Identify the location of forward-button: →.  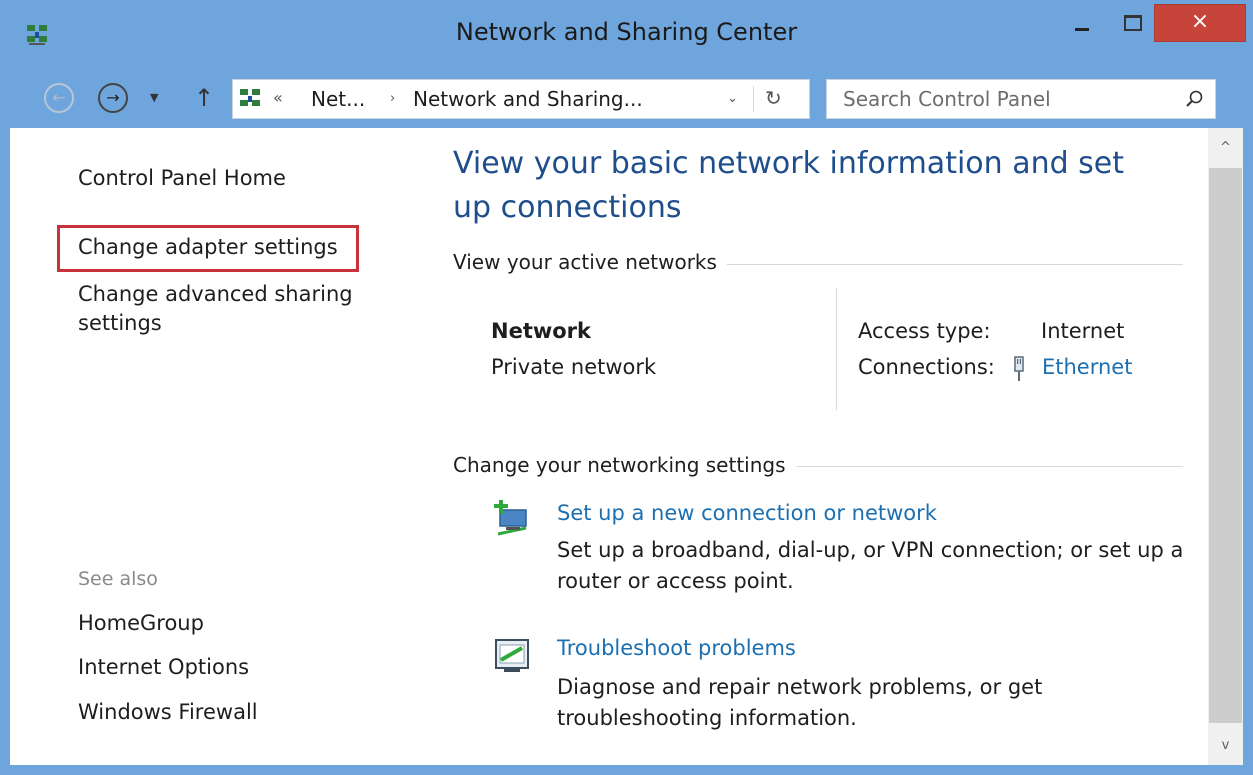
(113, 98).